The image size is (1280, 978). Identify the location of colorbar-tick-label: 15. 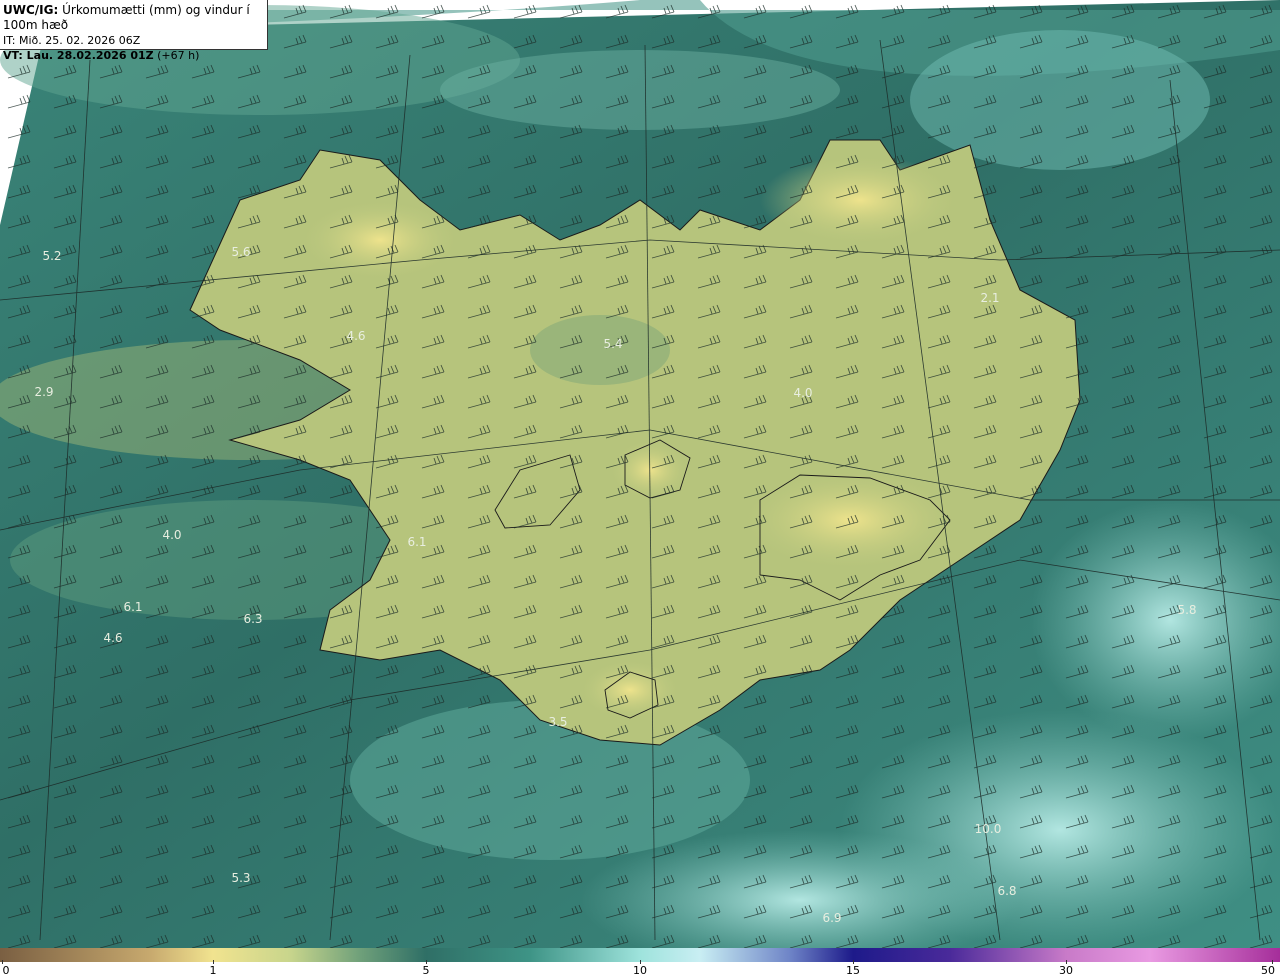
(853, 970).